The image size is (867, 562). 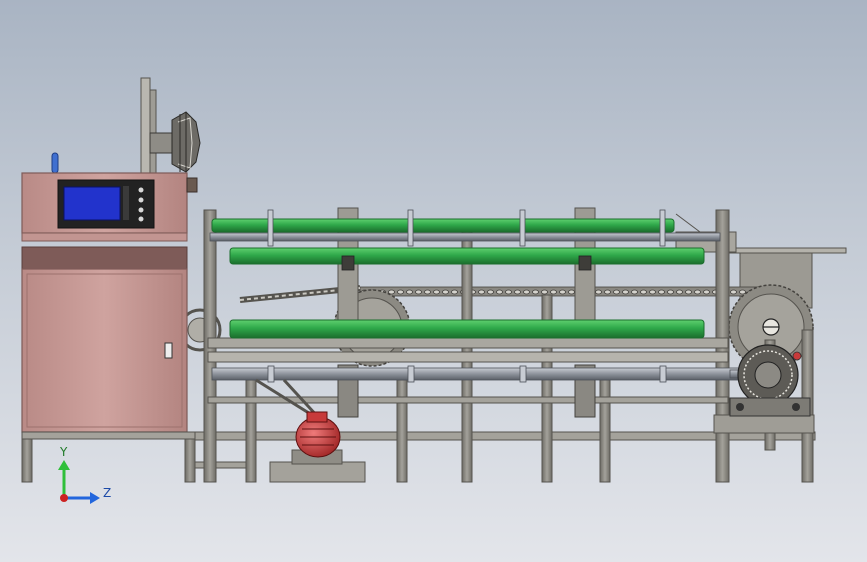 What do you see at coordinates (170, 127) in the screenshot?
I see `wire-reel` at bounding box center [170, 127].